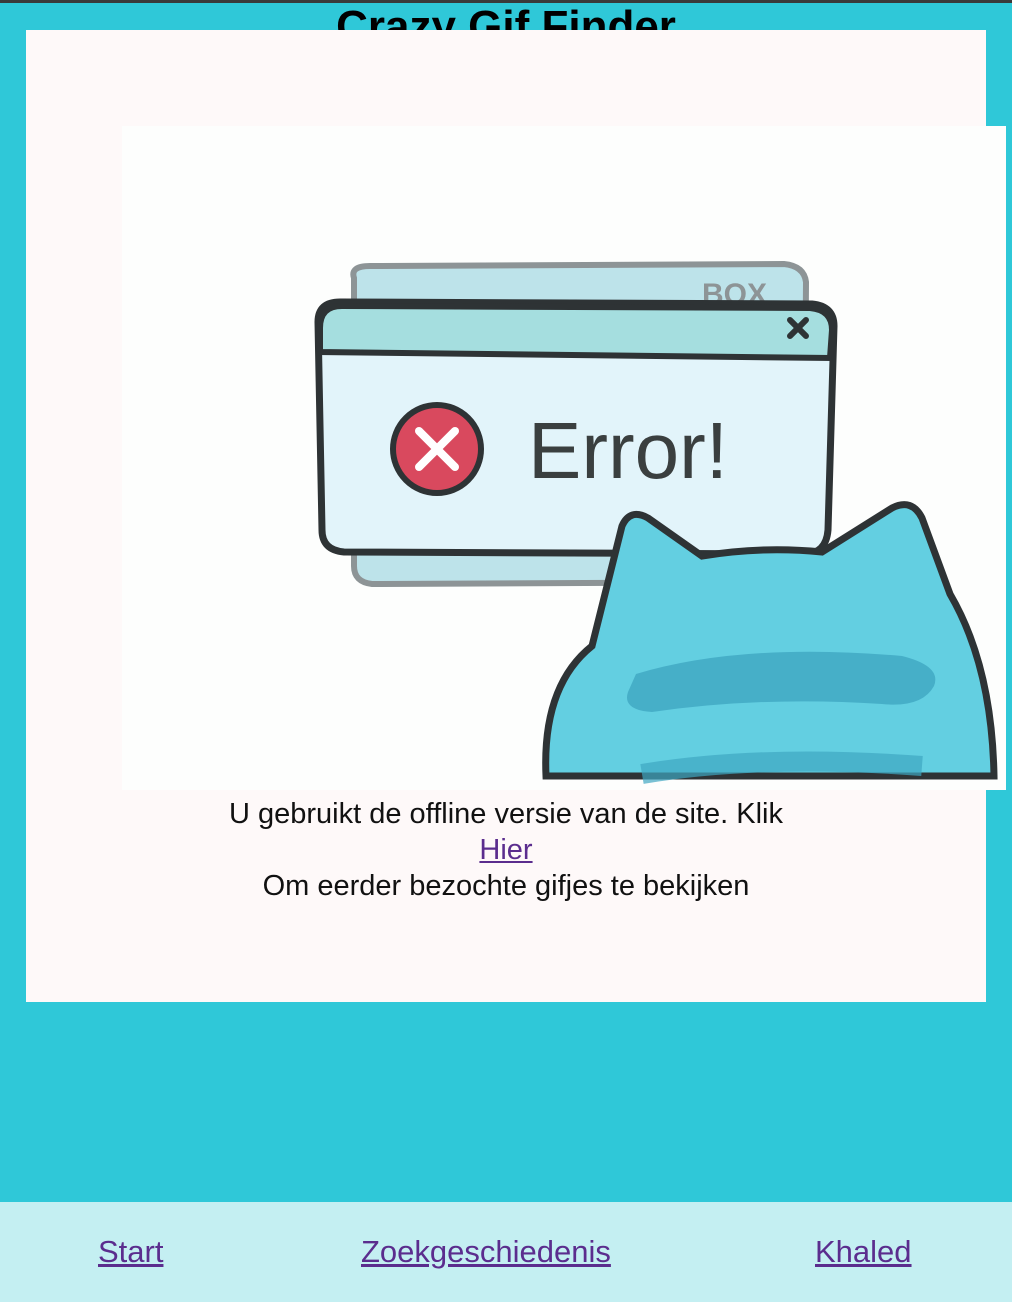 The image size is (1012, 1302). Describe the element at coordinates (437, 449) in the screenshot. I see `error-circle-icon` at that location.